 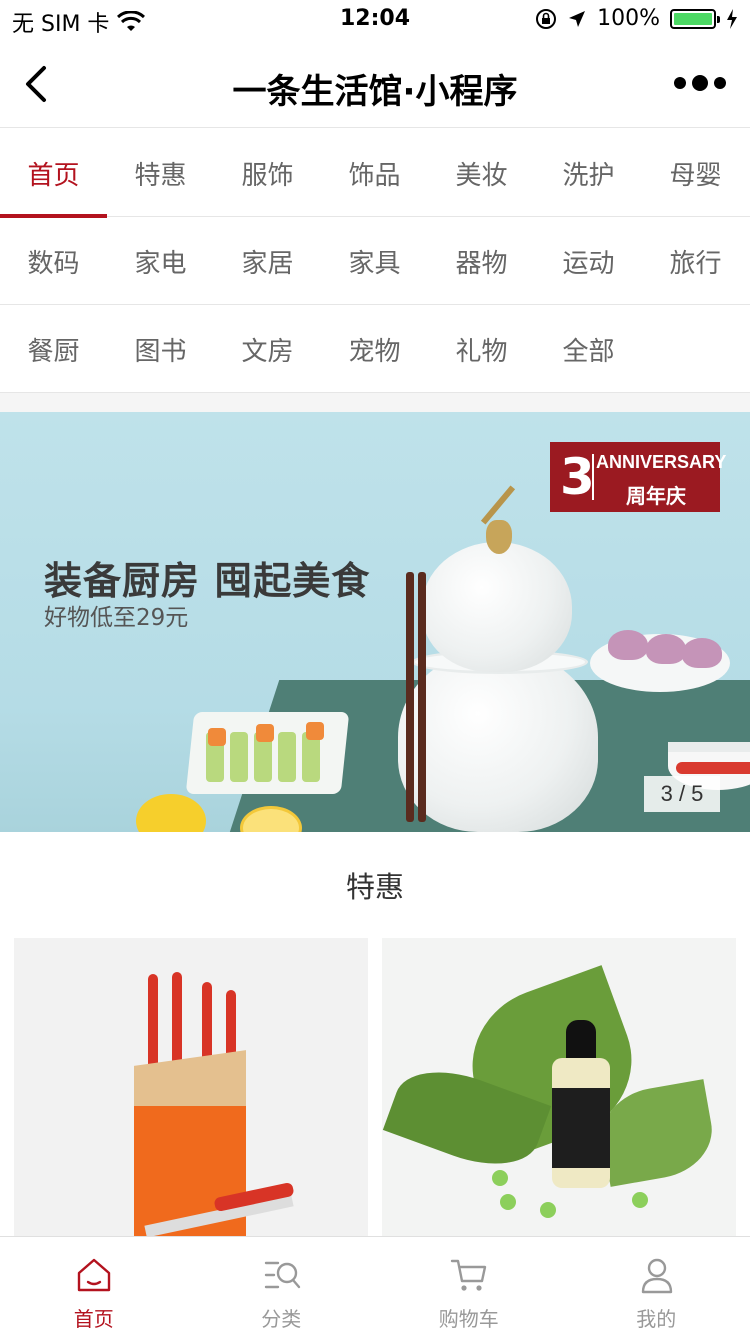 I want to click on more-button, so click(x=700, y=83).